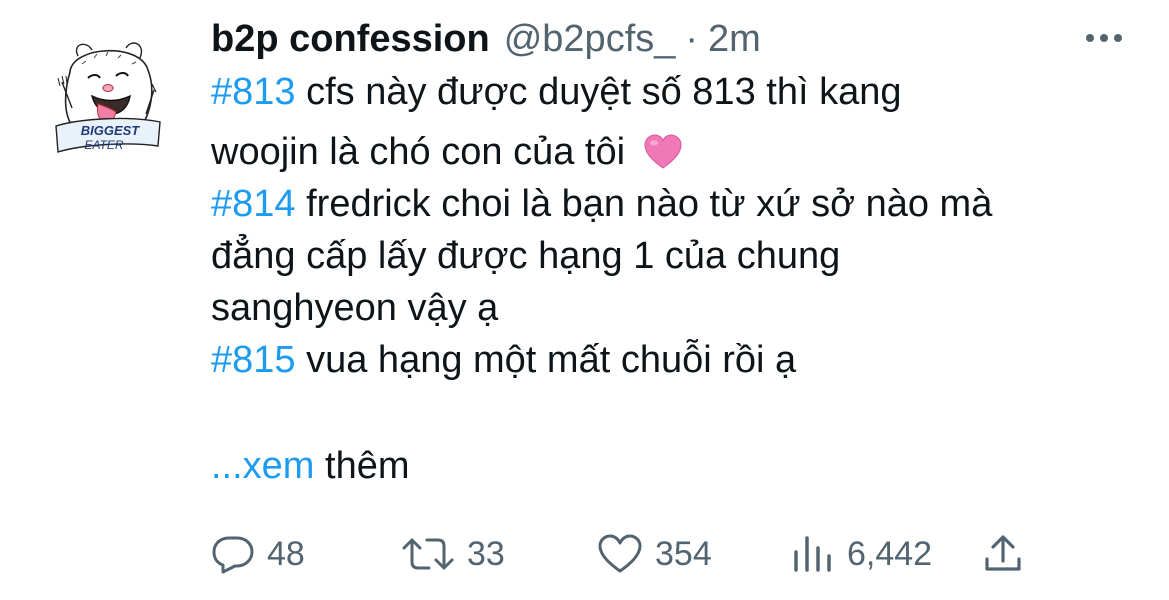 This screenshot has width=1169, height=600. I want to click on pink-heart-emoji, so click(663, 158).